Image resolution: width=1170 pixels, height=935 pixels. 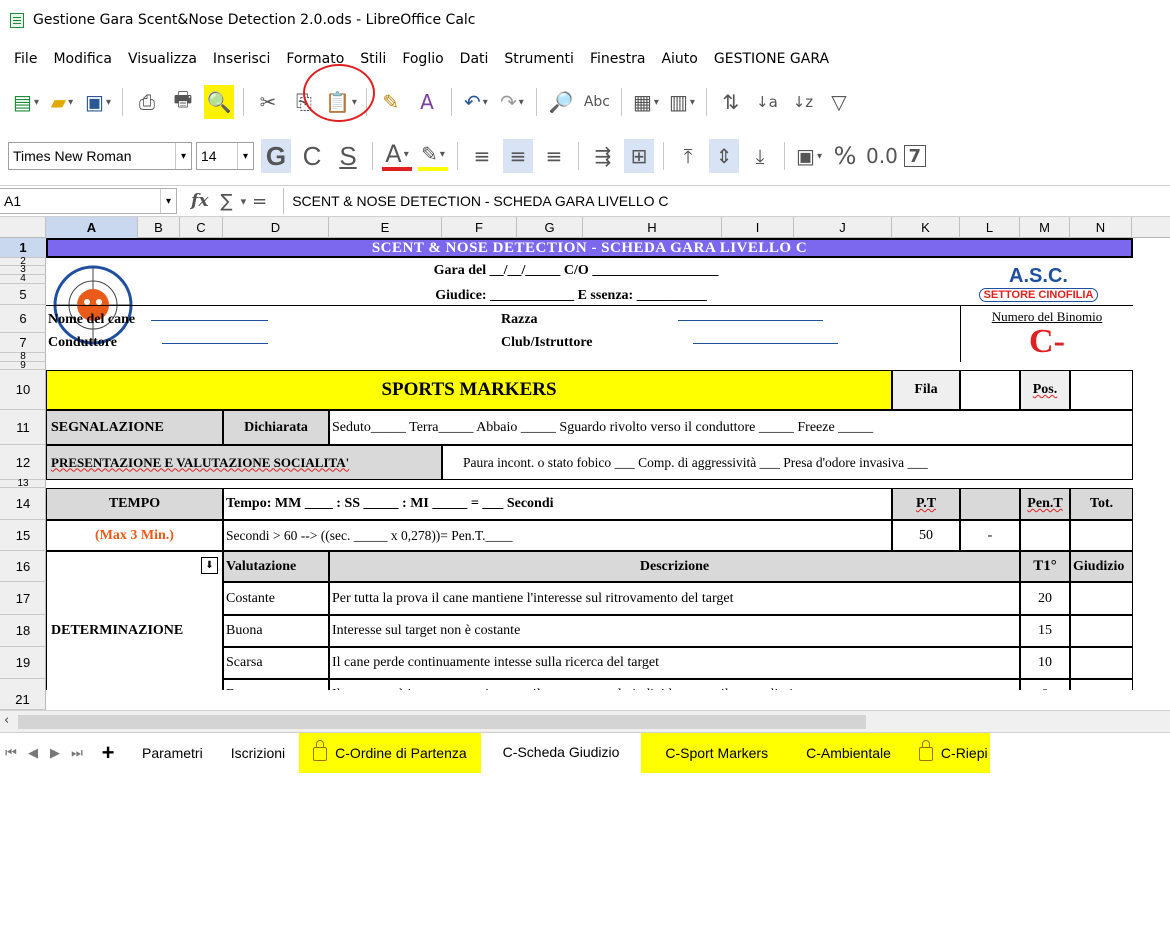 I want to click on tot-value, so click(x=1101, y=535).